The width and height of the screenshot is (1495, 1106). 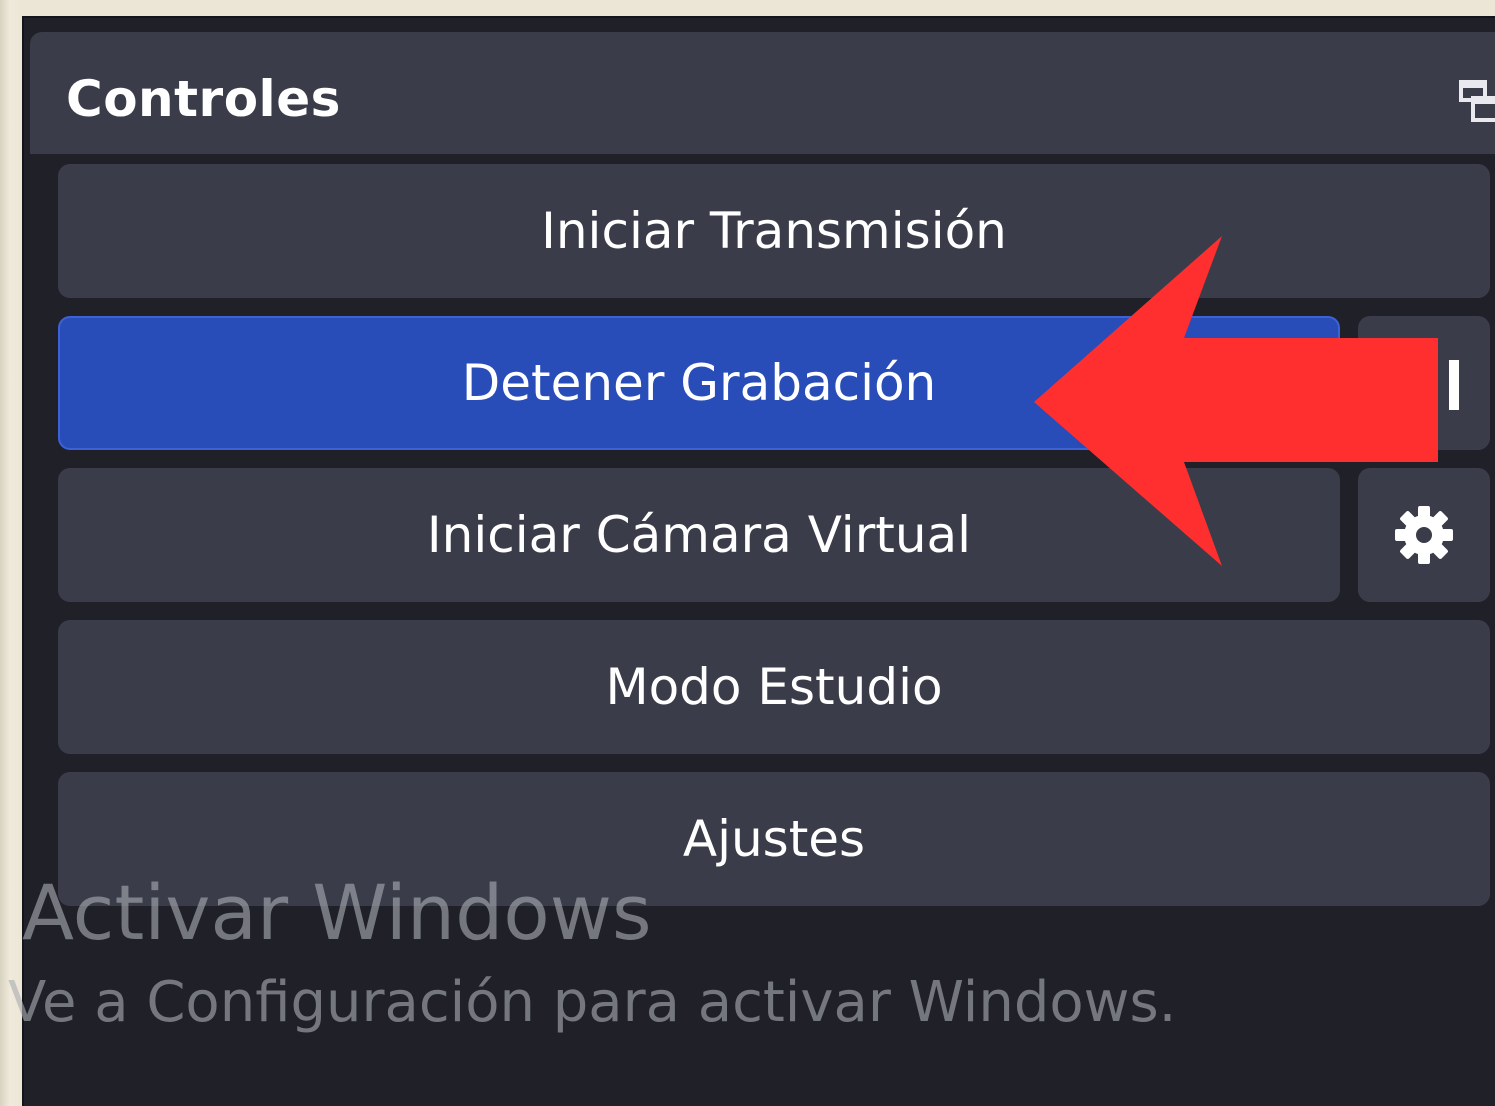 I want to click on dock-header: Controles, so click(x=762, y=93).